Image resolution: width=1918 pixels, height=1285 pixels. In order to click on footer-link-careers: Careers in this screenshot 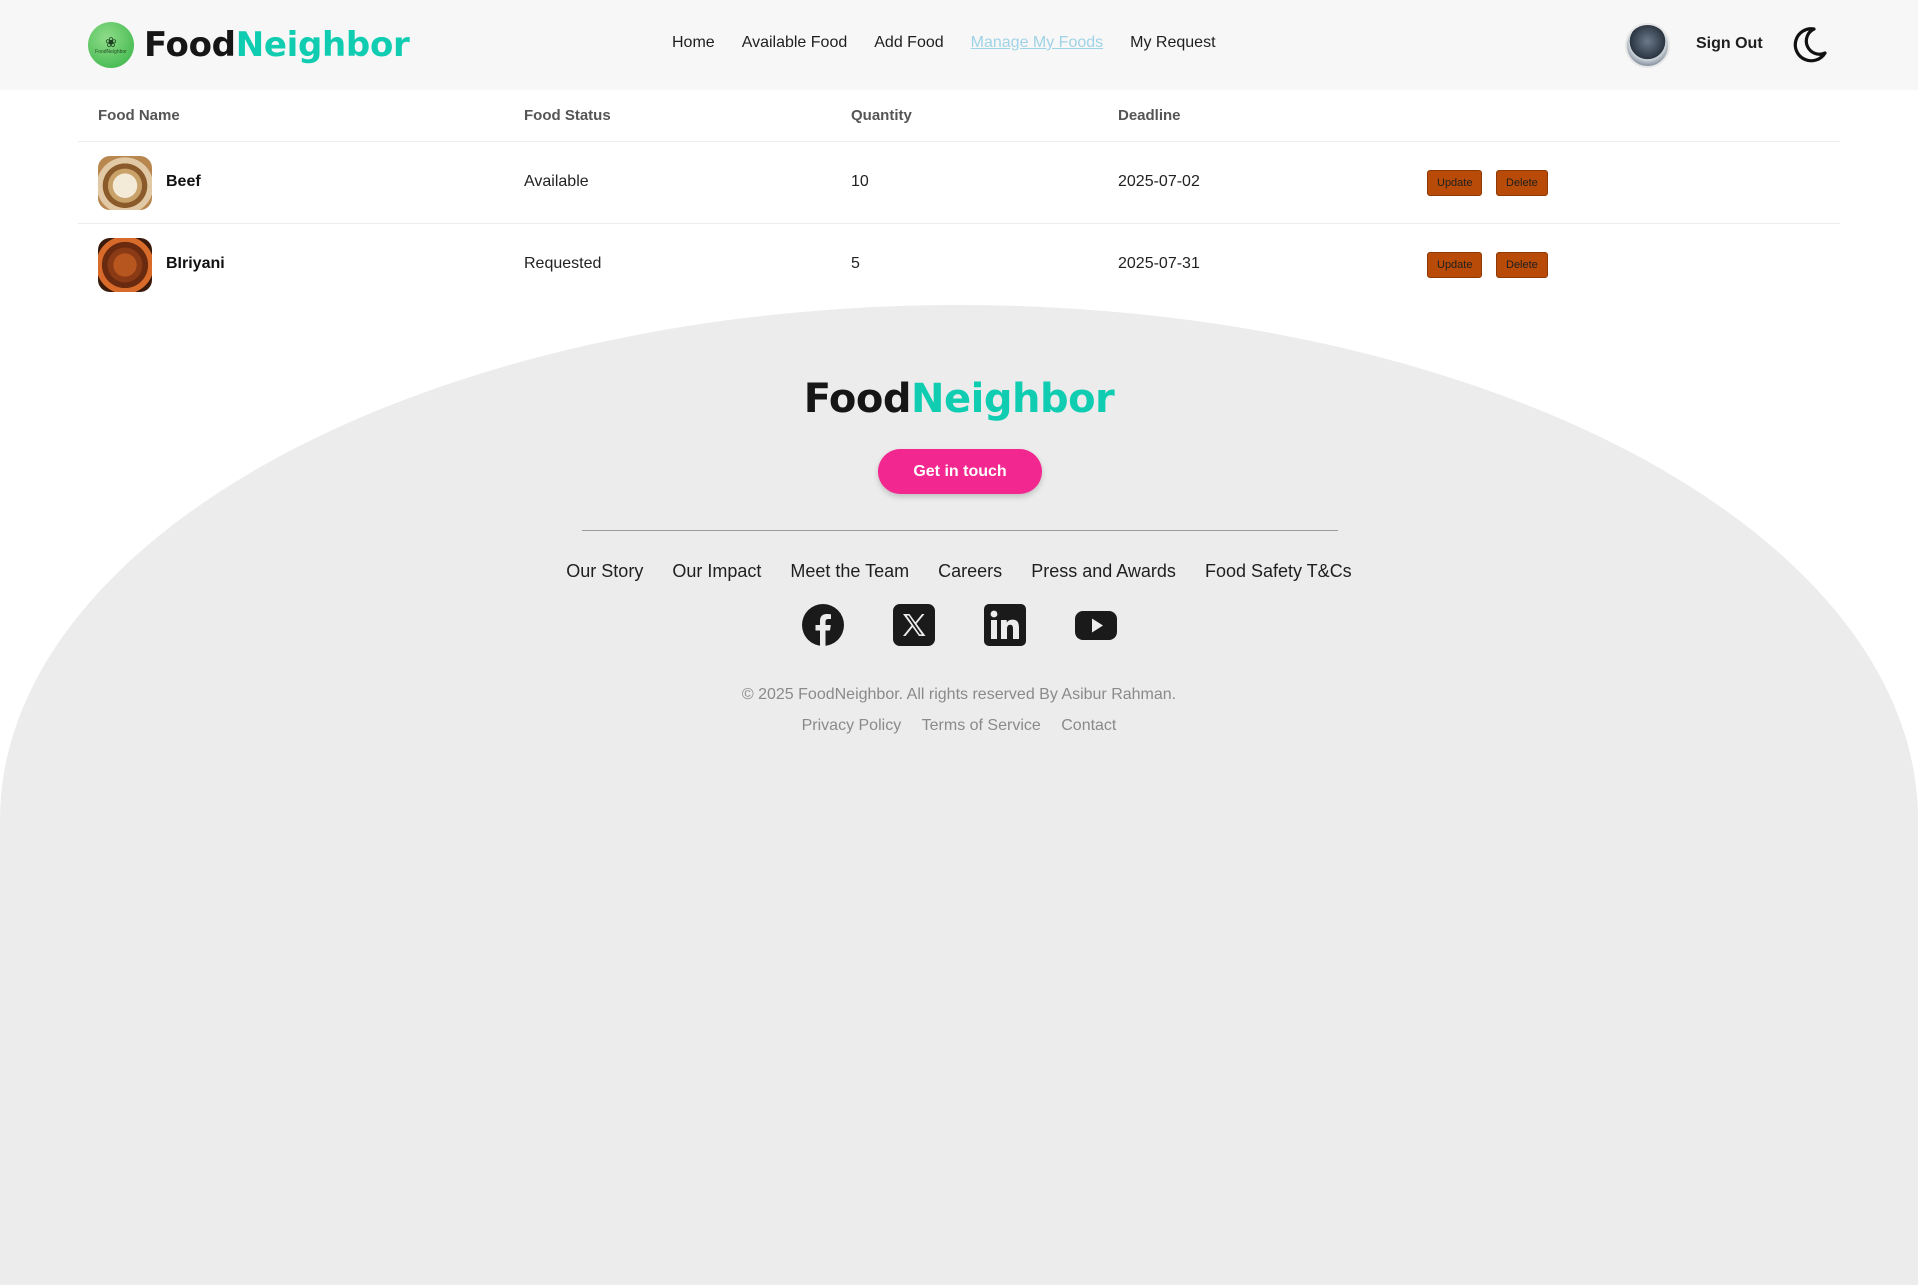, I will do `click(970, 571)`.